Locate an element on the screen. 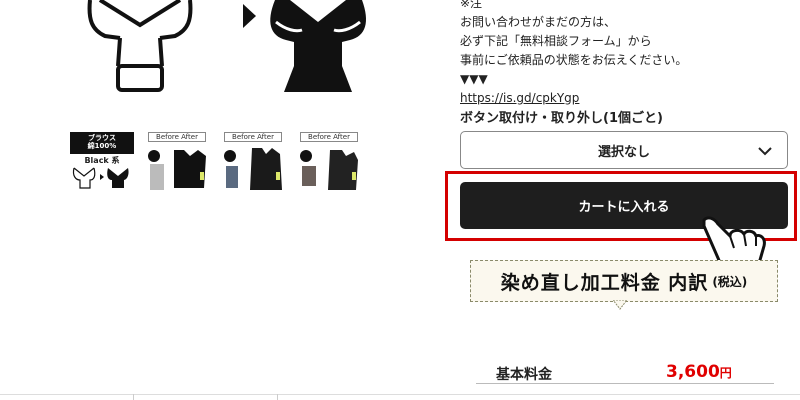  button-option-select: 選択なし is located at coordinates (624, 150).